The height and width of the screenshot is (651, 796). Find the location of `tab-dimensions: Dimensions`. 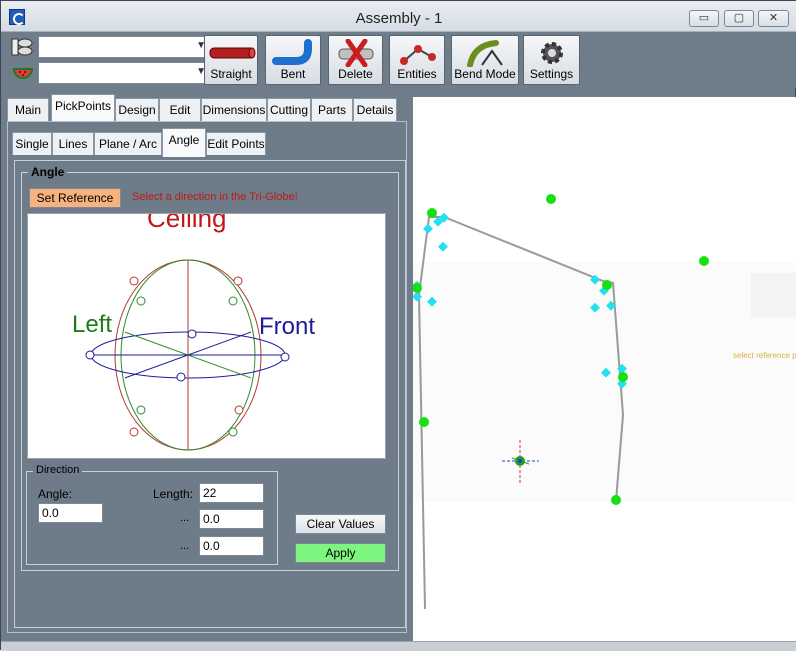

tab-dimensions: Dimensions is located at coordinates (234, 109).